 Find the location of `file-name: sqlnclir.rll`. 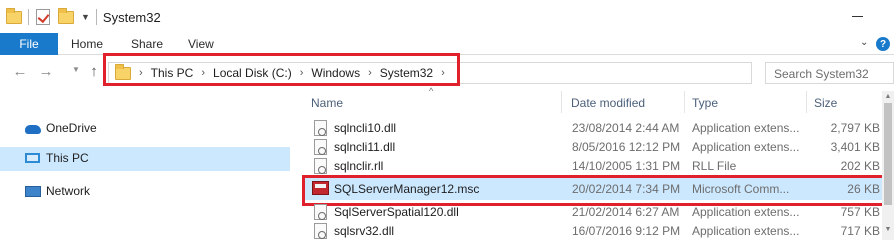

file-name: sqlnclir.rll is located at coordinates (359, 166).